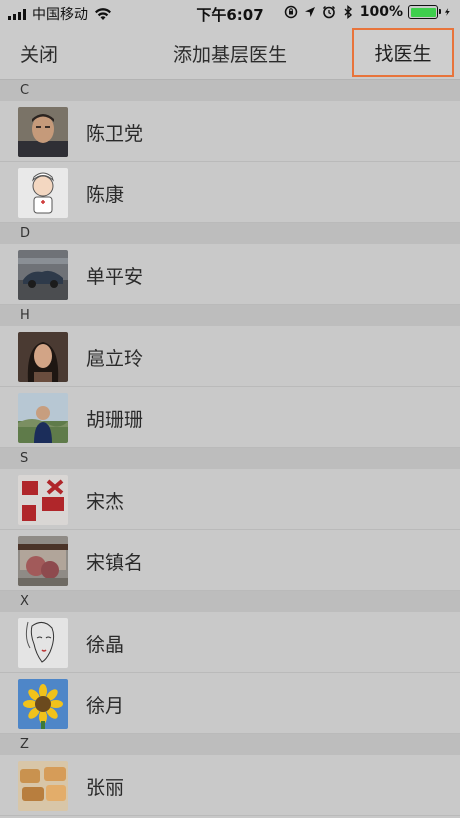 The width and height of the screenshot is (460, 818). Describe the element at coordinates (105, 502) in the screenshot. I see `doctor-name: 宋杰` at that location.